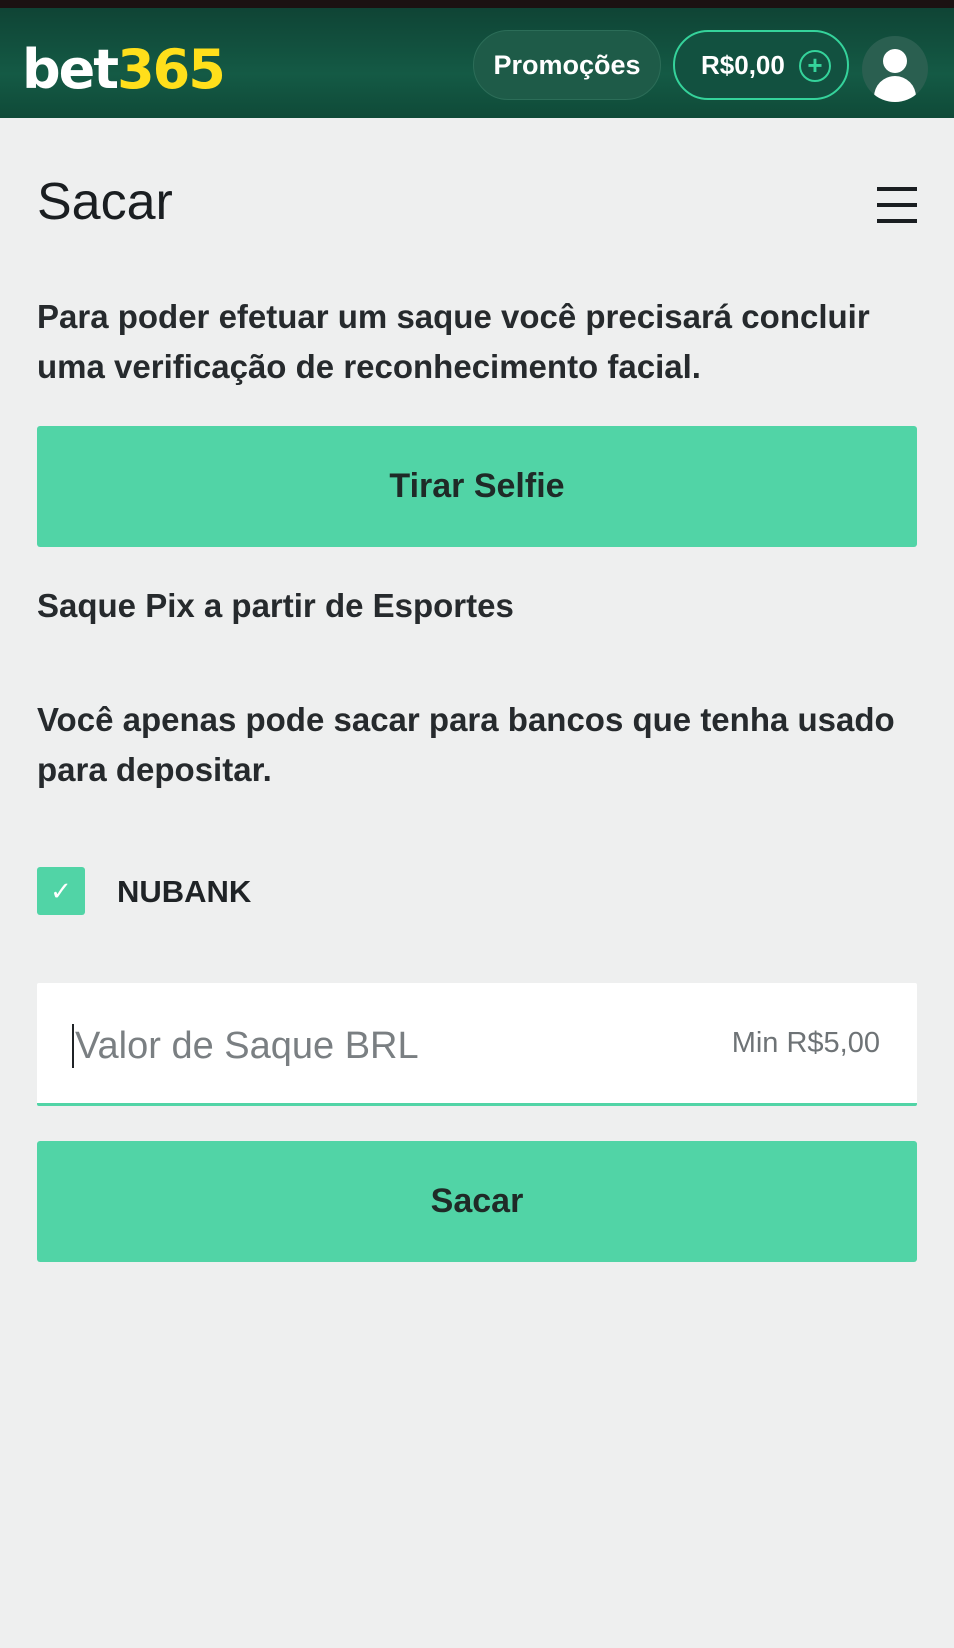 This screenshot has width=954, height=1648. Describe the element at coordinates (275, 605) in the screenshot. I see `pix-withdraw-heading: Saque Pix a partir de Esportes` at that location.